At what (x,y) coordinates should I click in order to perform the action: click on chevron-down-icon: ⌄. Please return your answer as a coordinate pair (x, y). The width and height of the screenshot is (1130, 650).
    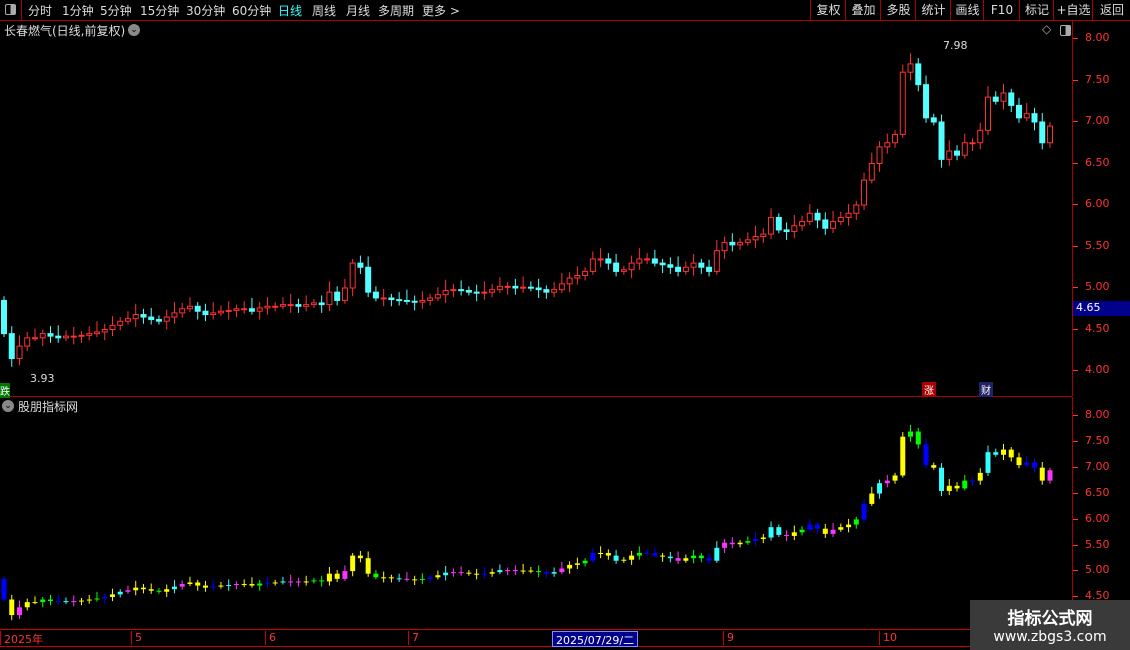
    Looking at the image, I should click on (8, 406).